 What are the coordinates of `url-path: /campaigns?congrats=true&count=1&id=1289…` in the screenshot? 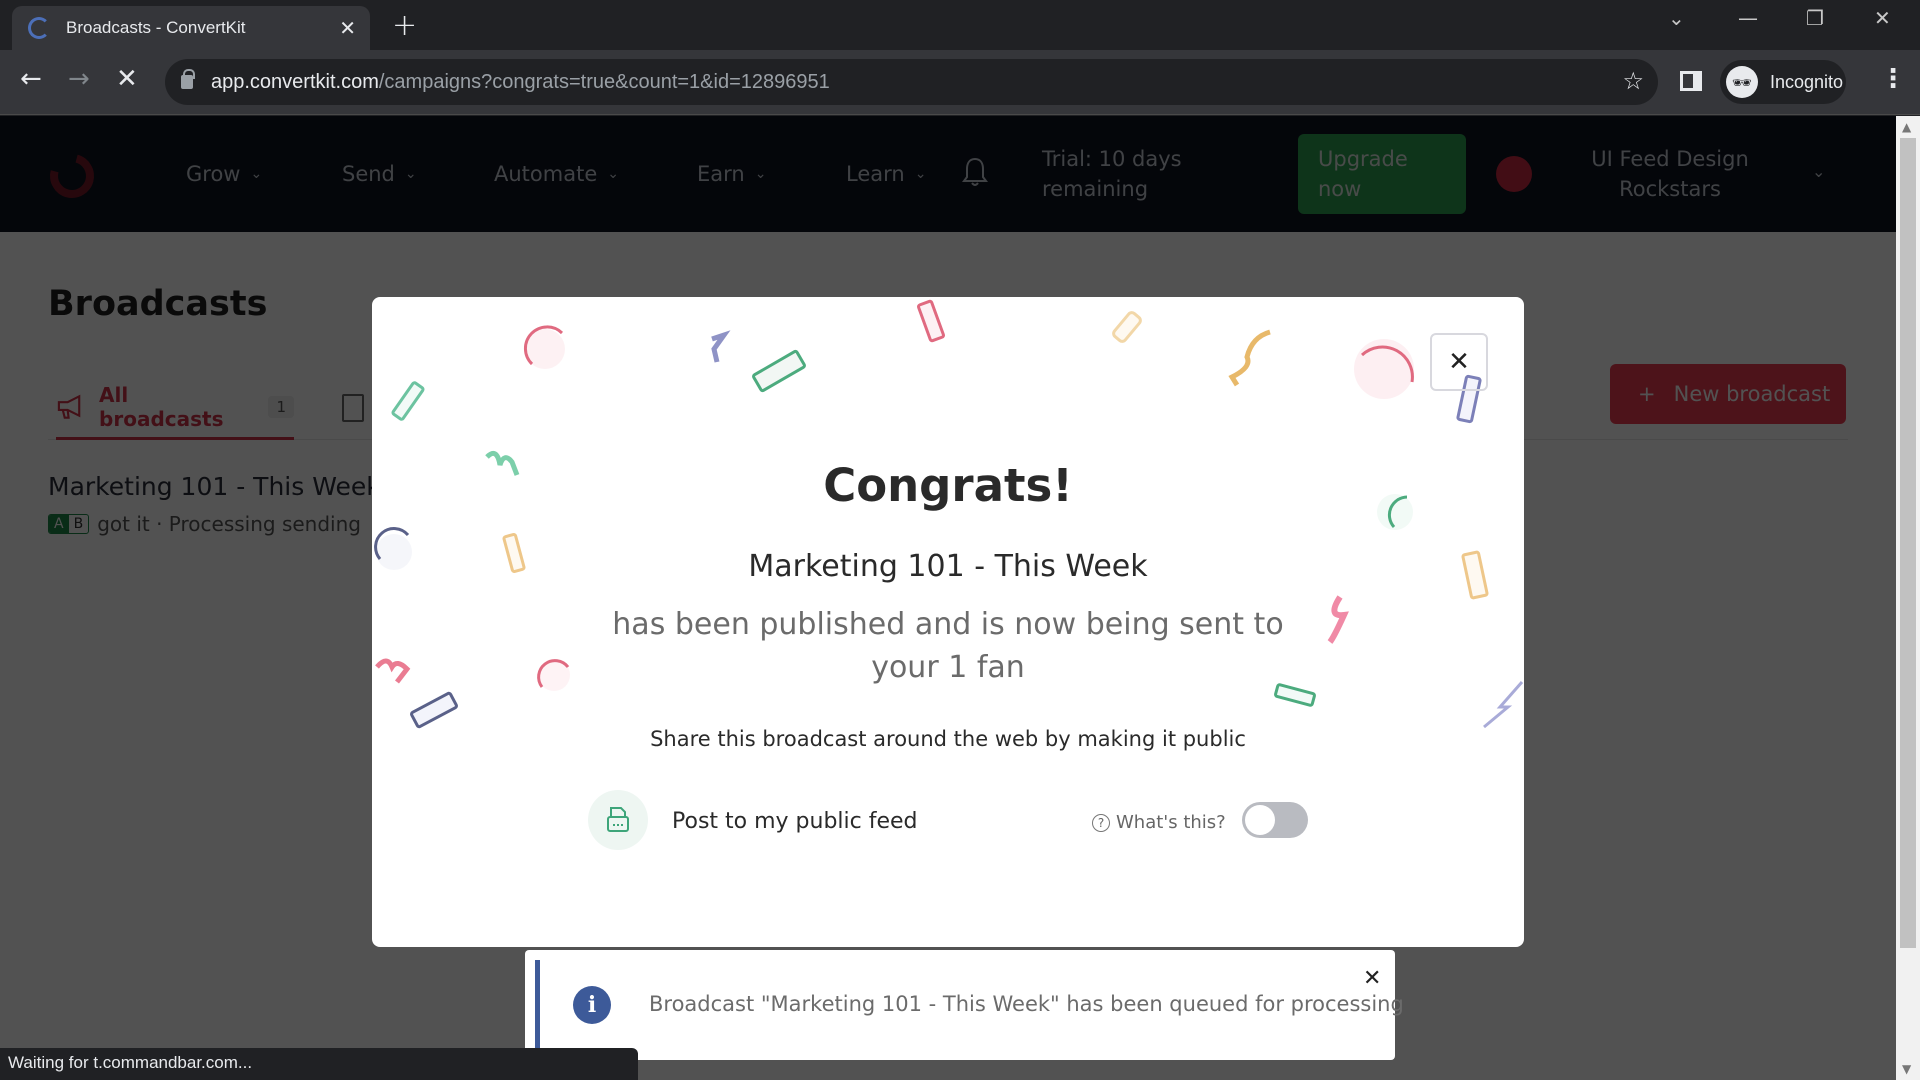 It's located at (604, 81).